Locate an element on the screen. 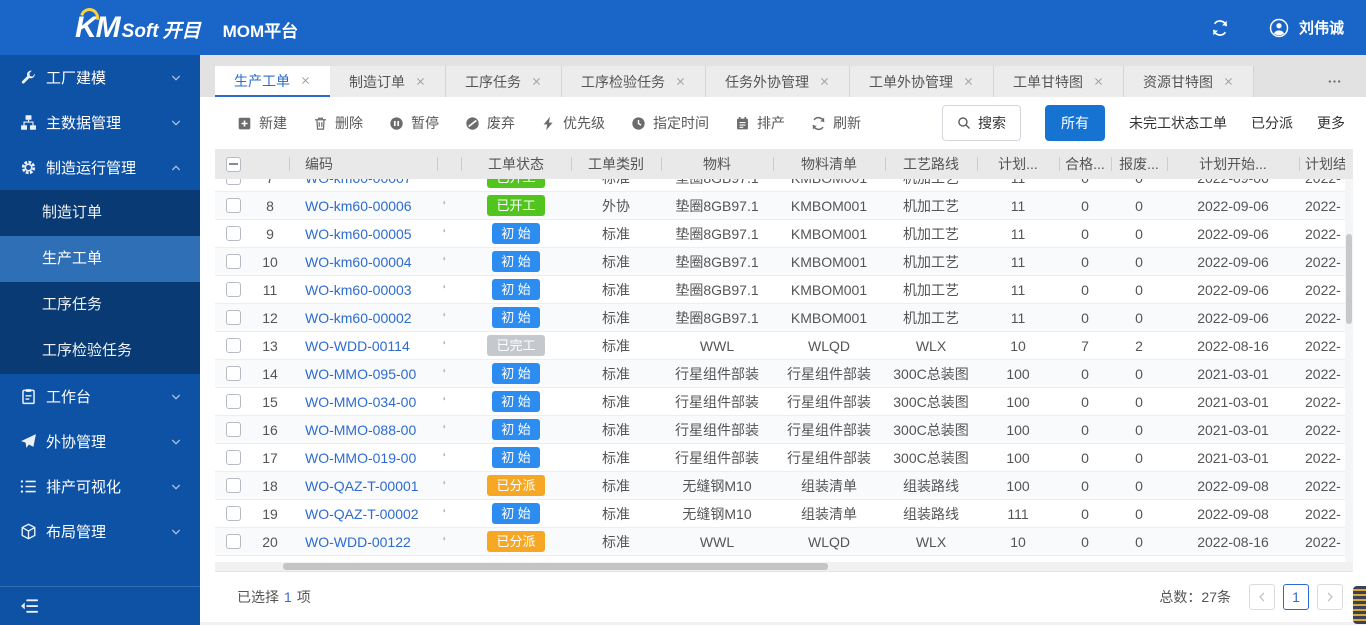 This screenshot has height=625, width=1366. sidebar-item-layout-management: 布局管理 is located at coordinates (100, 531).